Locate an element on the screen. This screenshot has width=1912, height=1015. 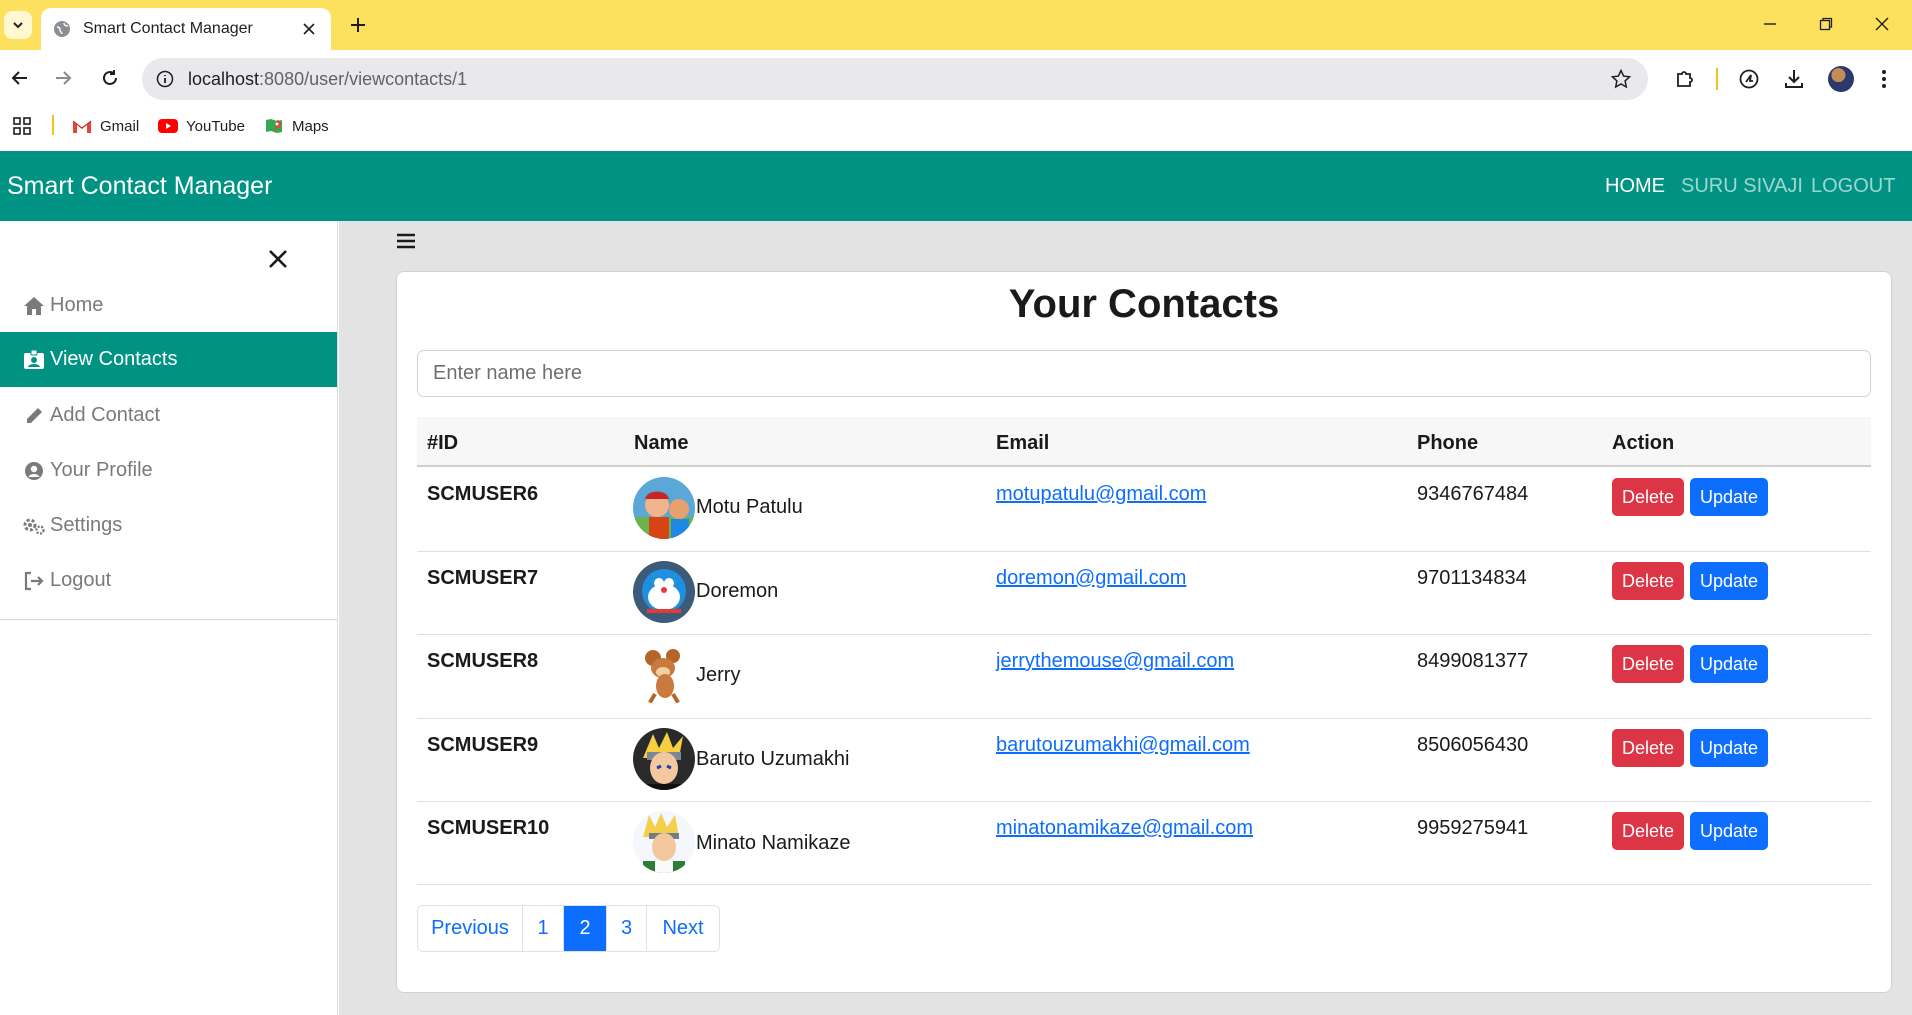
hamburger-icon is located at coordinates (406, 241).